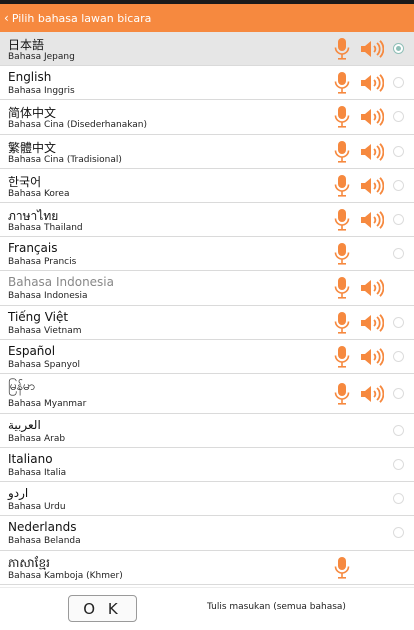  What do you see at coordinates (26, 45) in the screenshot?
I see `language-native-name: 日本語` at bounding box center [26, 45].